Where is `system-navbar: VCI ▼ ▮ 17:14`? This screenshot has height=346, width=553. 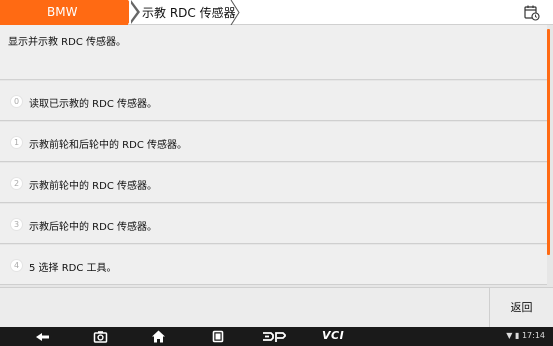
system-navbar: VCI ▼ ▮ 17:14 is located at coordinates (276, 336).